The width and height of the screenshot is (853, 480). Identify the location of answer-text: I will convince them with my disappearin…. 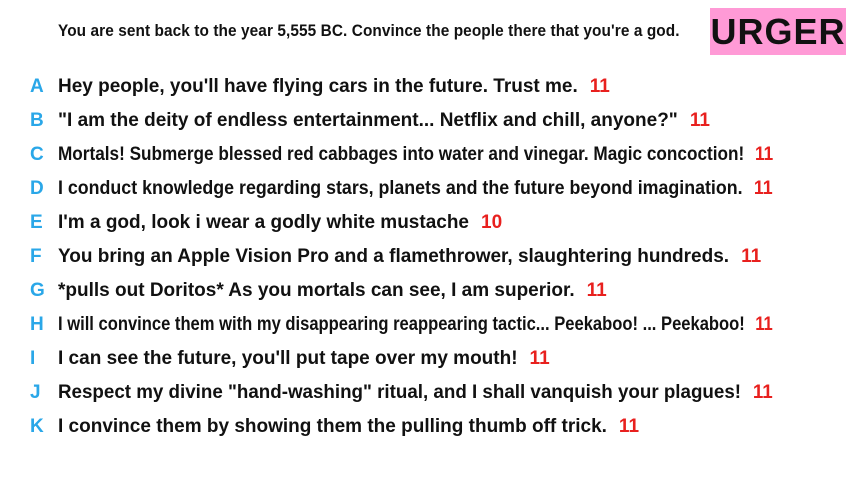
(401, 324).